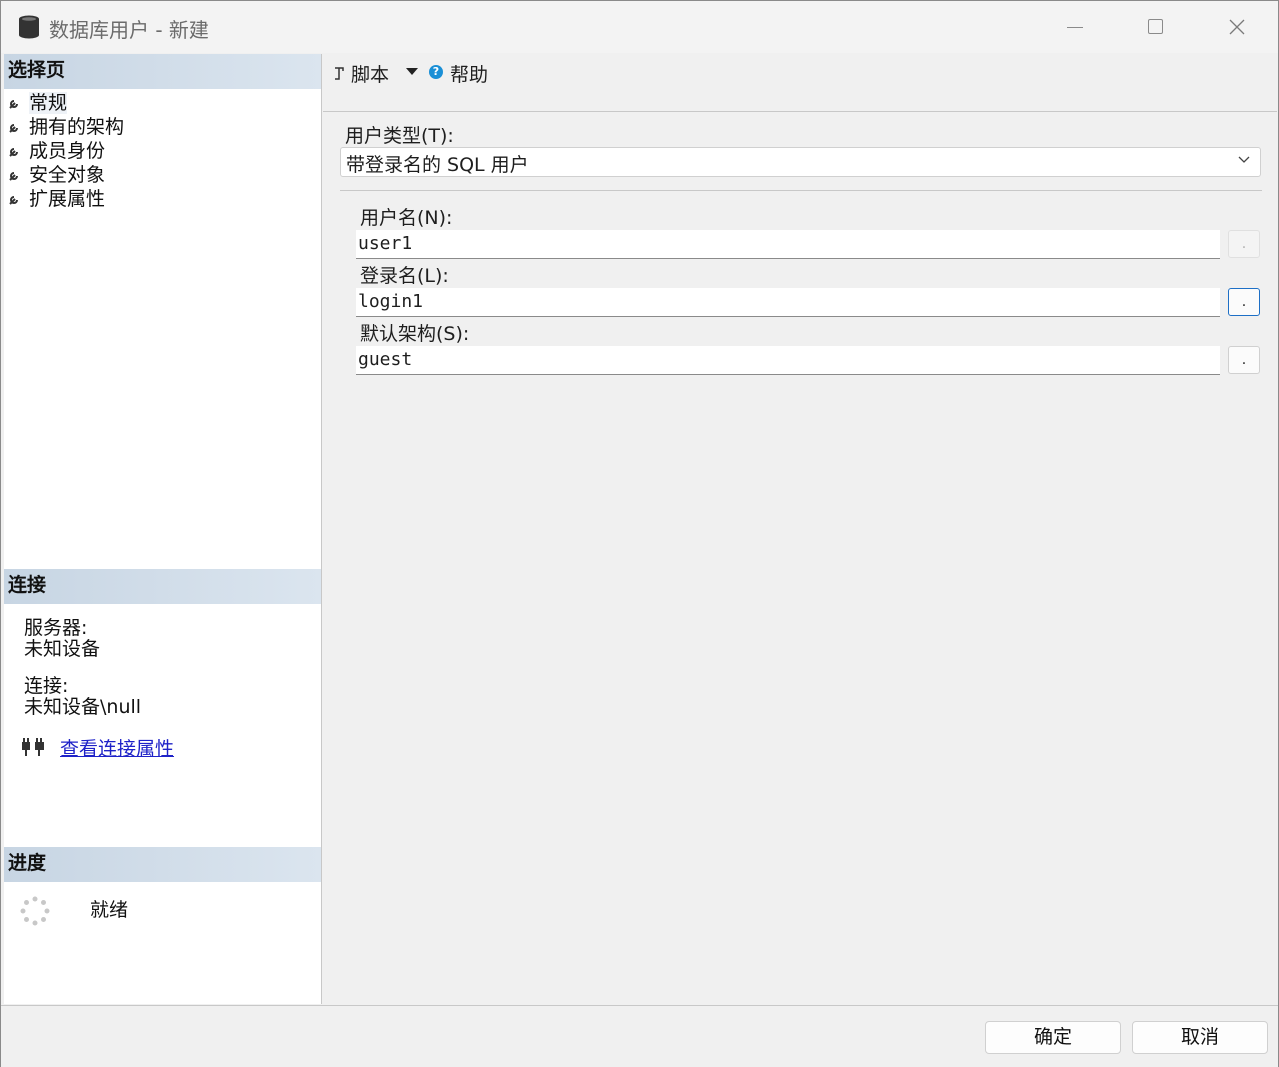 Image resolution: width=1279 pixels, height=1067 pixels. I want to click on plug-icon, so click(34, 749).